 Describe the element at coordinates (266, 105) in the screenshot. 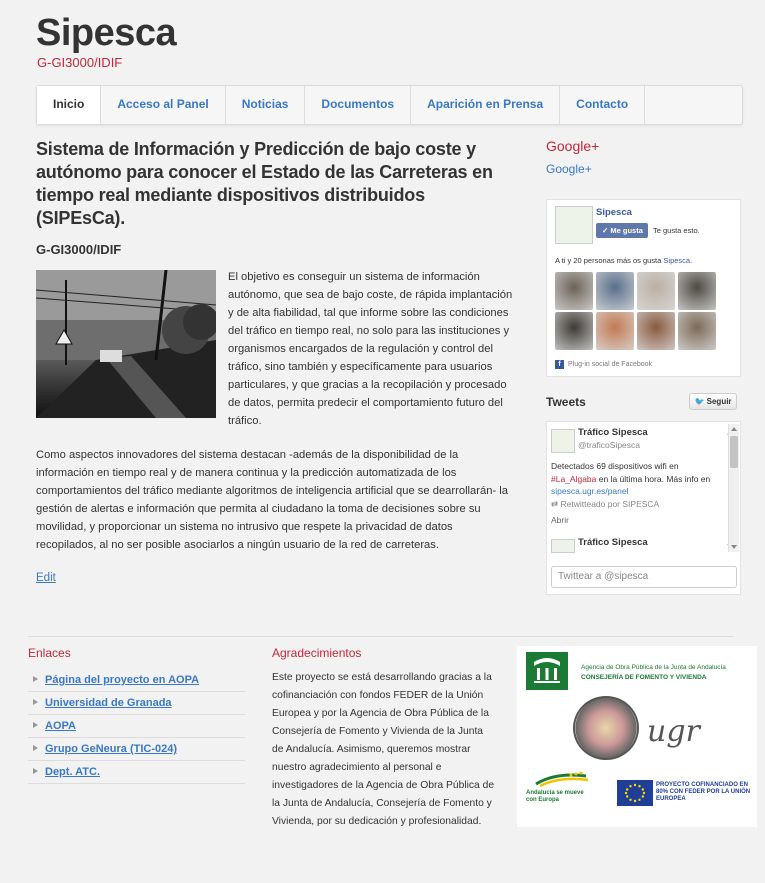

I see `nav-item-noticias: Noticias` at that location.